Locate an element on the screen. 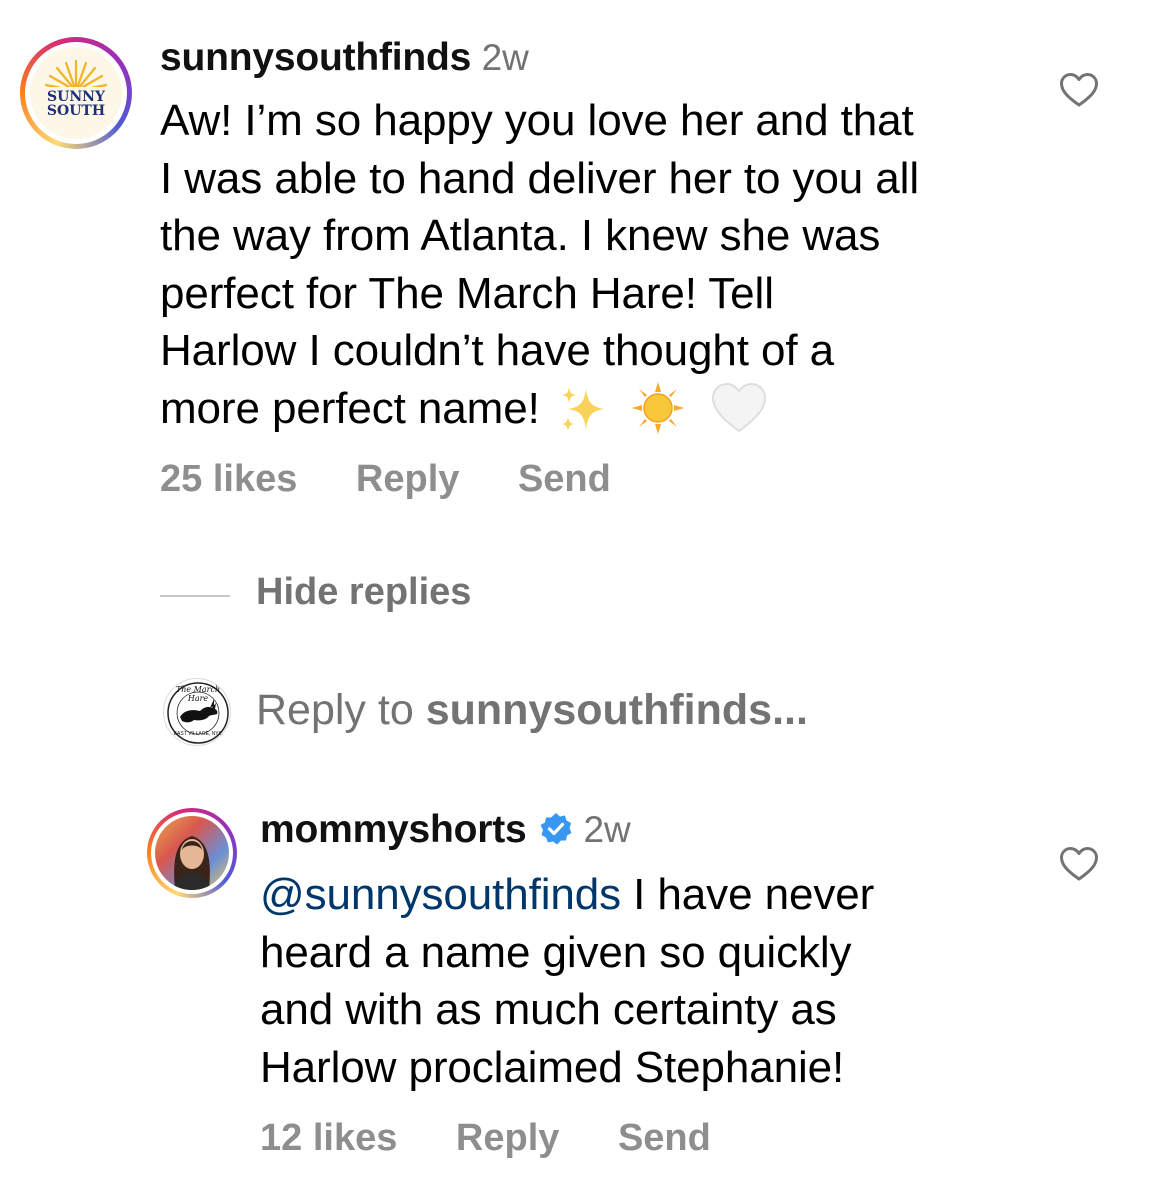 This screenshot has width=1169, height=1199. reply-line: I have never is located at coordinates (748, 894).